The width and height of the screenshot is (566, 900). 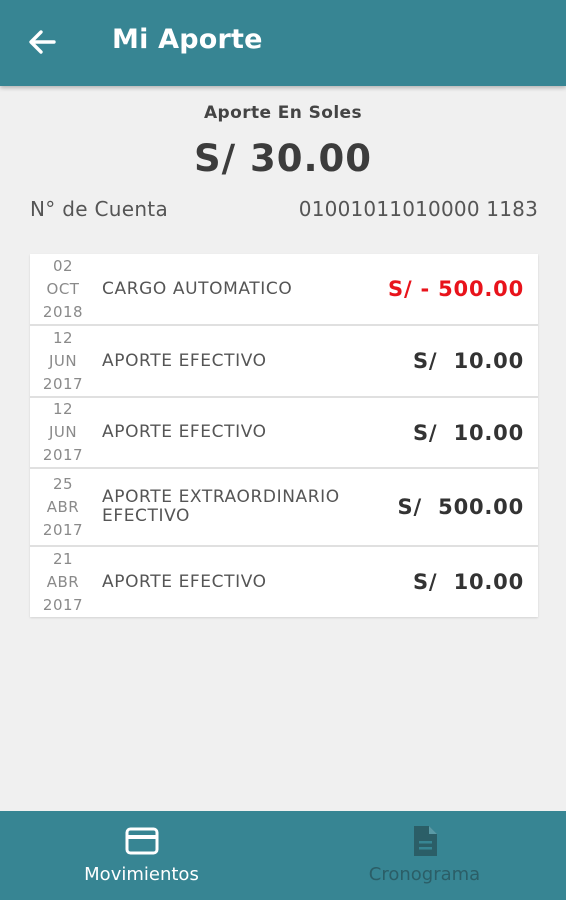 I want to click on nav-tab-movimientos: Movimientos, so click(x=141, y=855).